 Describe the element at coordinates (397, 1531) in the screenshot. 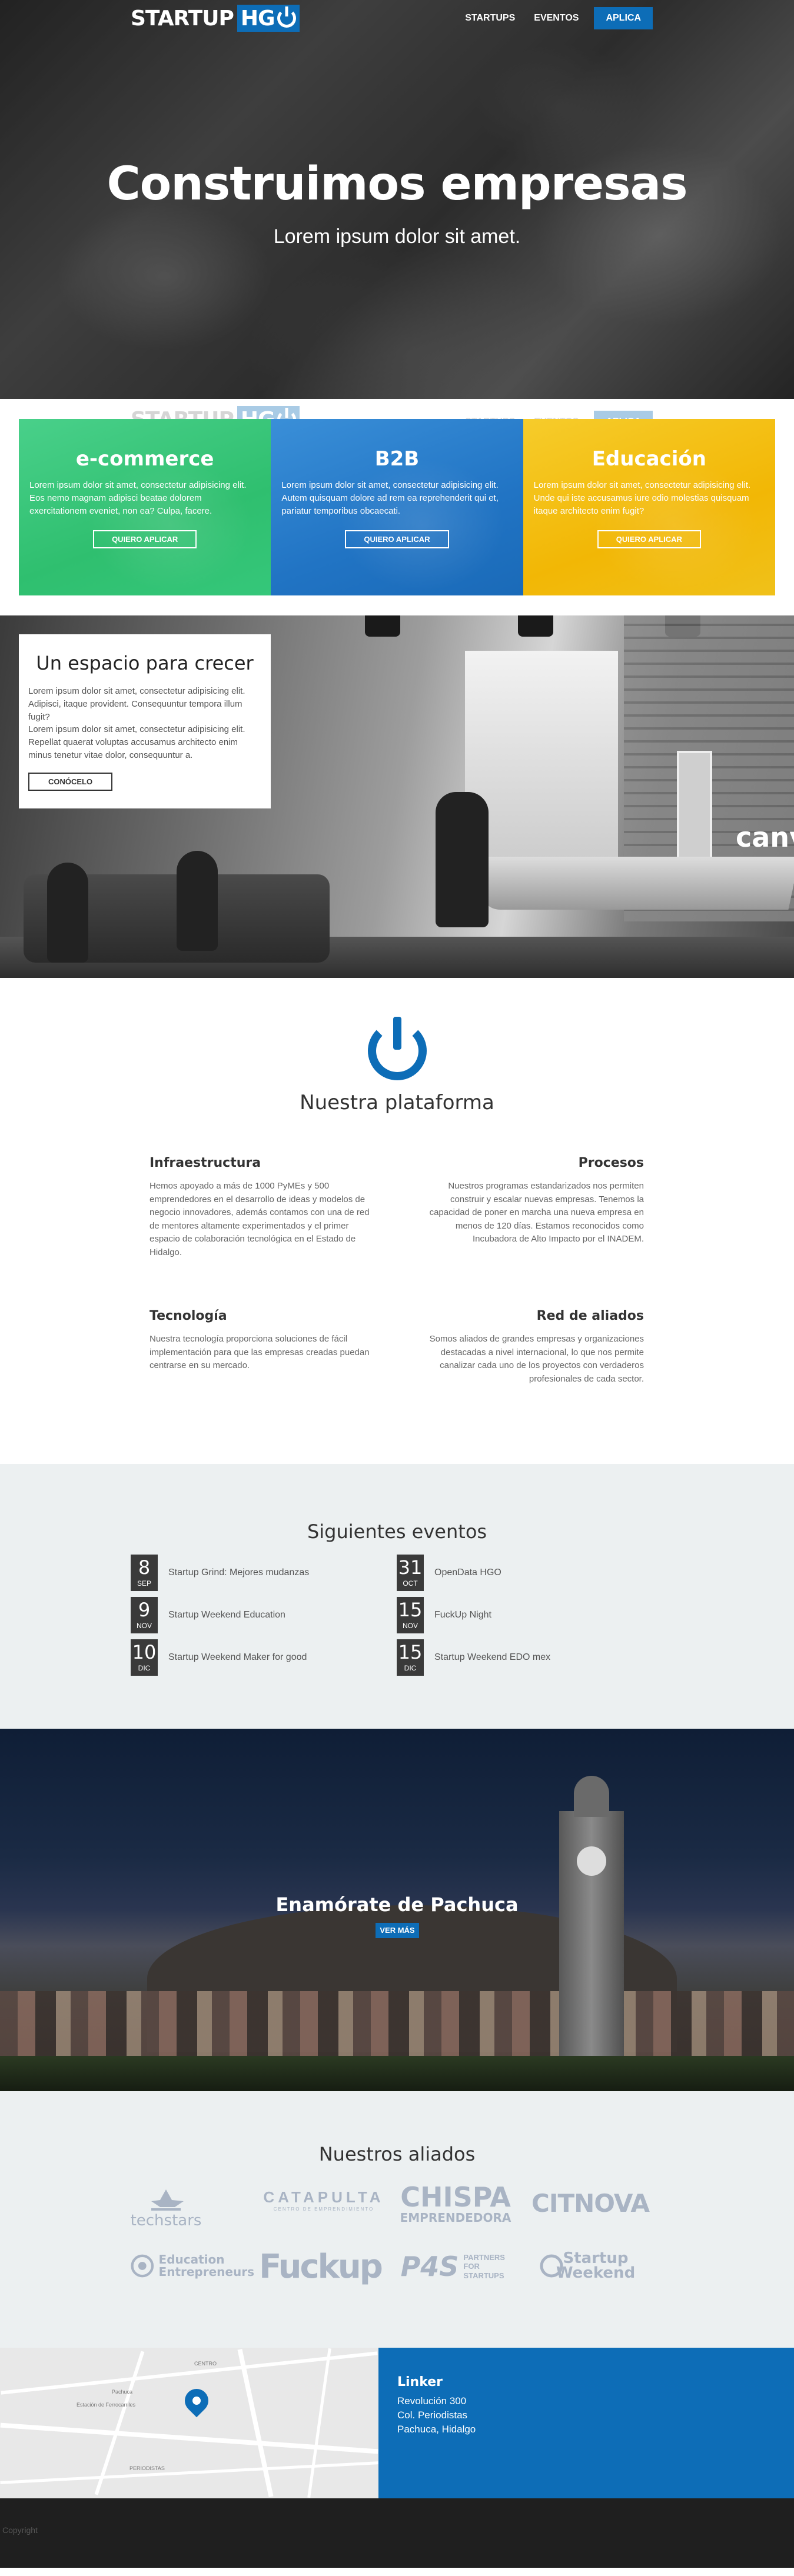

I see `eventos-title: Siguientes eventos` at that location.